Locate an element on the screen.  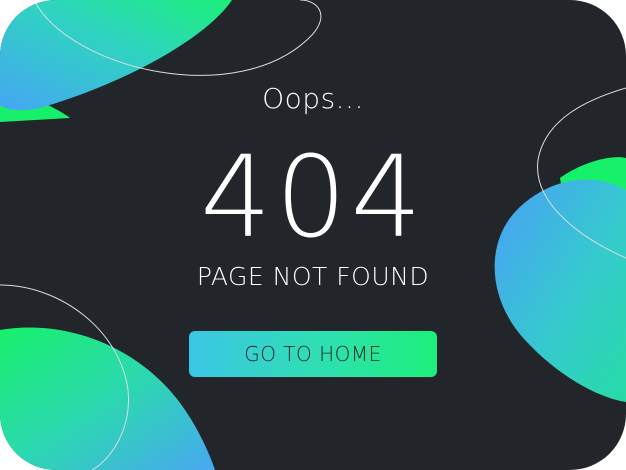
go-to-home-button: GO TO HOME is located at coordinates (313, 354).